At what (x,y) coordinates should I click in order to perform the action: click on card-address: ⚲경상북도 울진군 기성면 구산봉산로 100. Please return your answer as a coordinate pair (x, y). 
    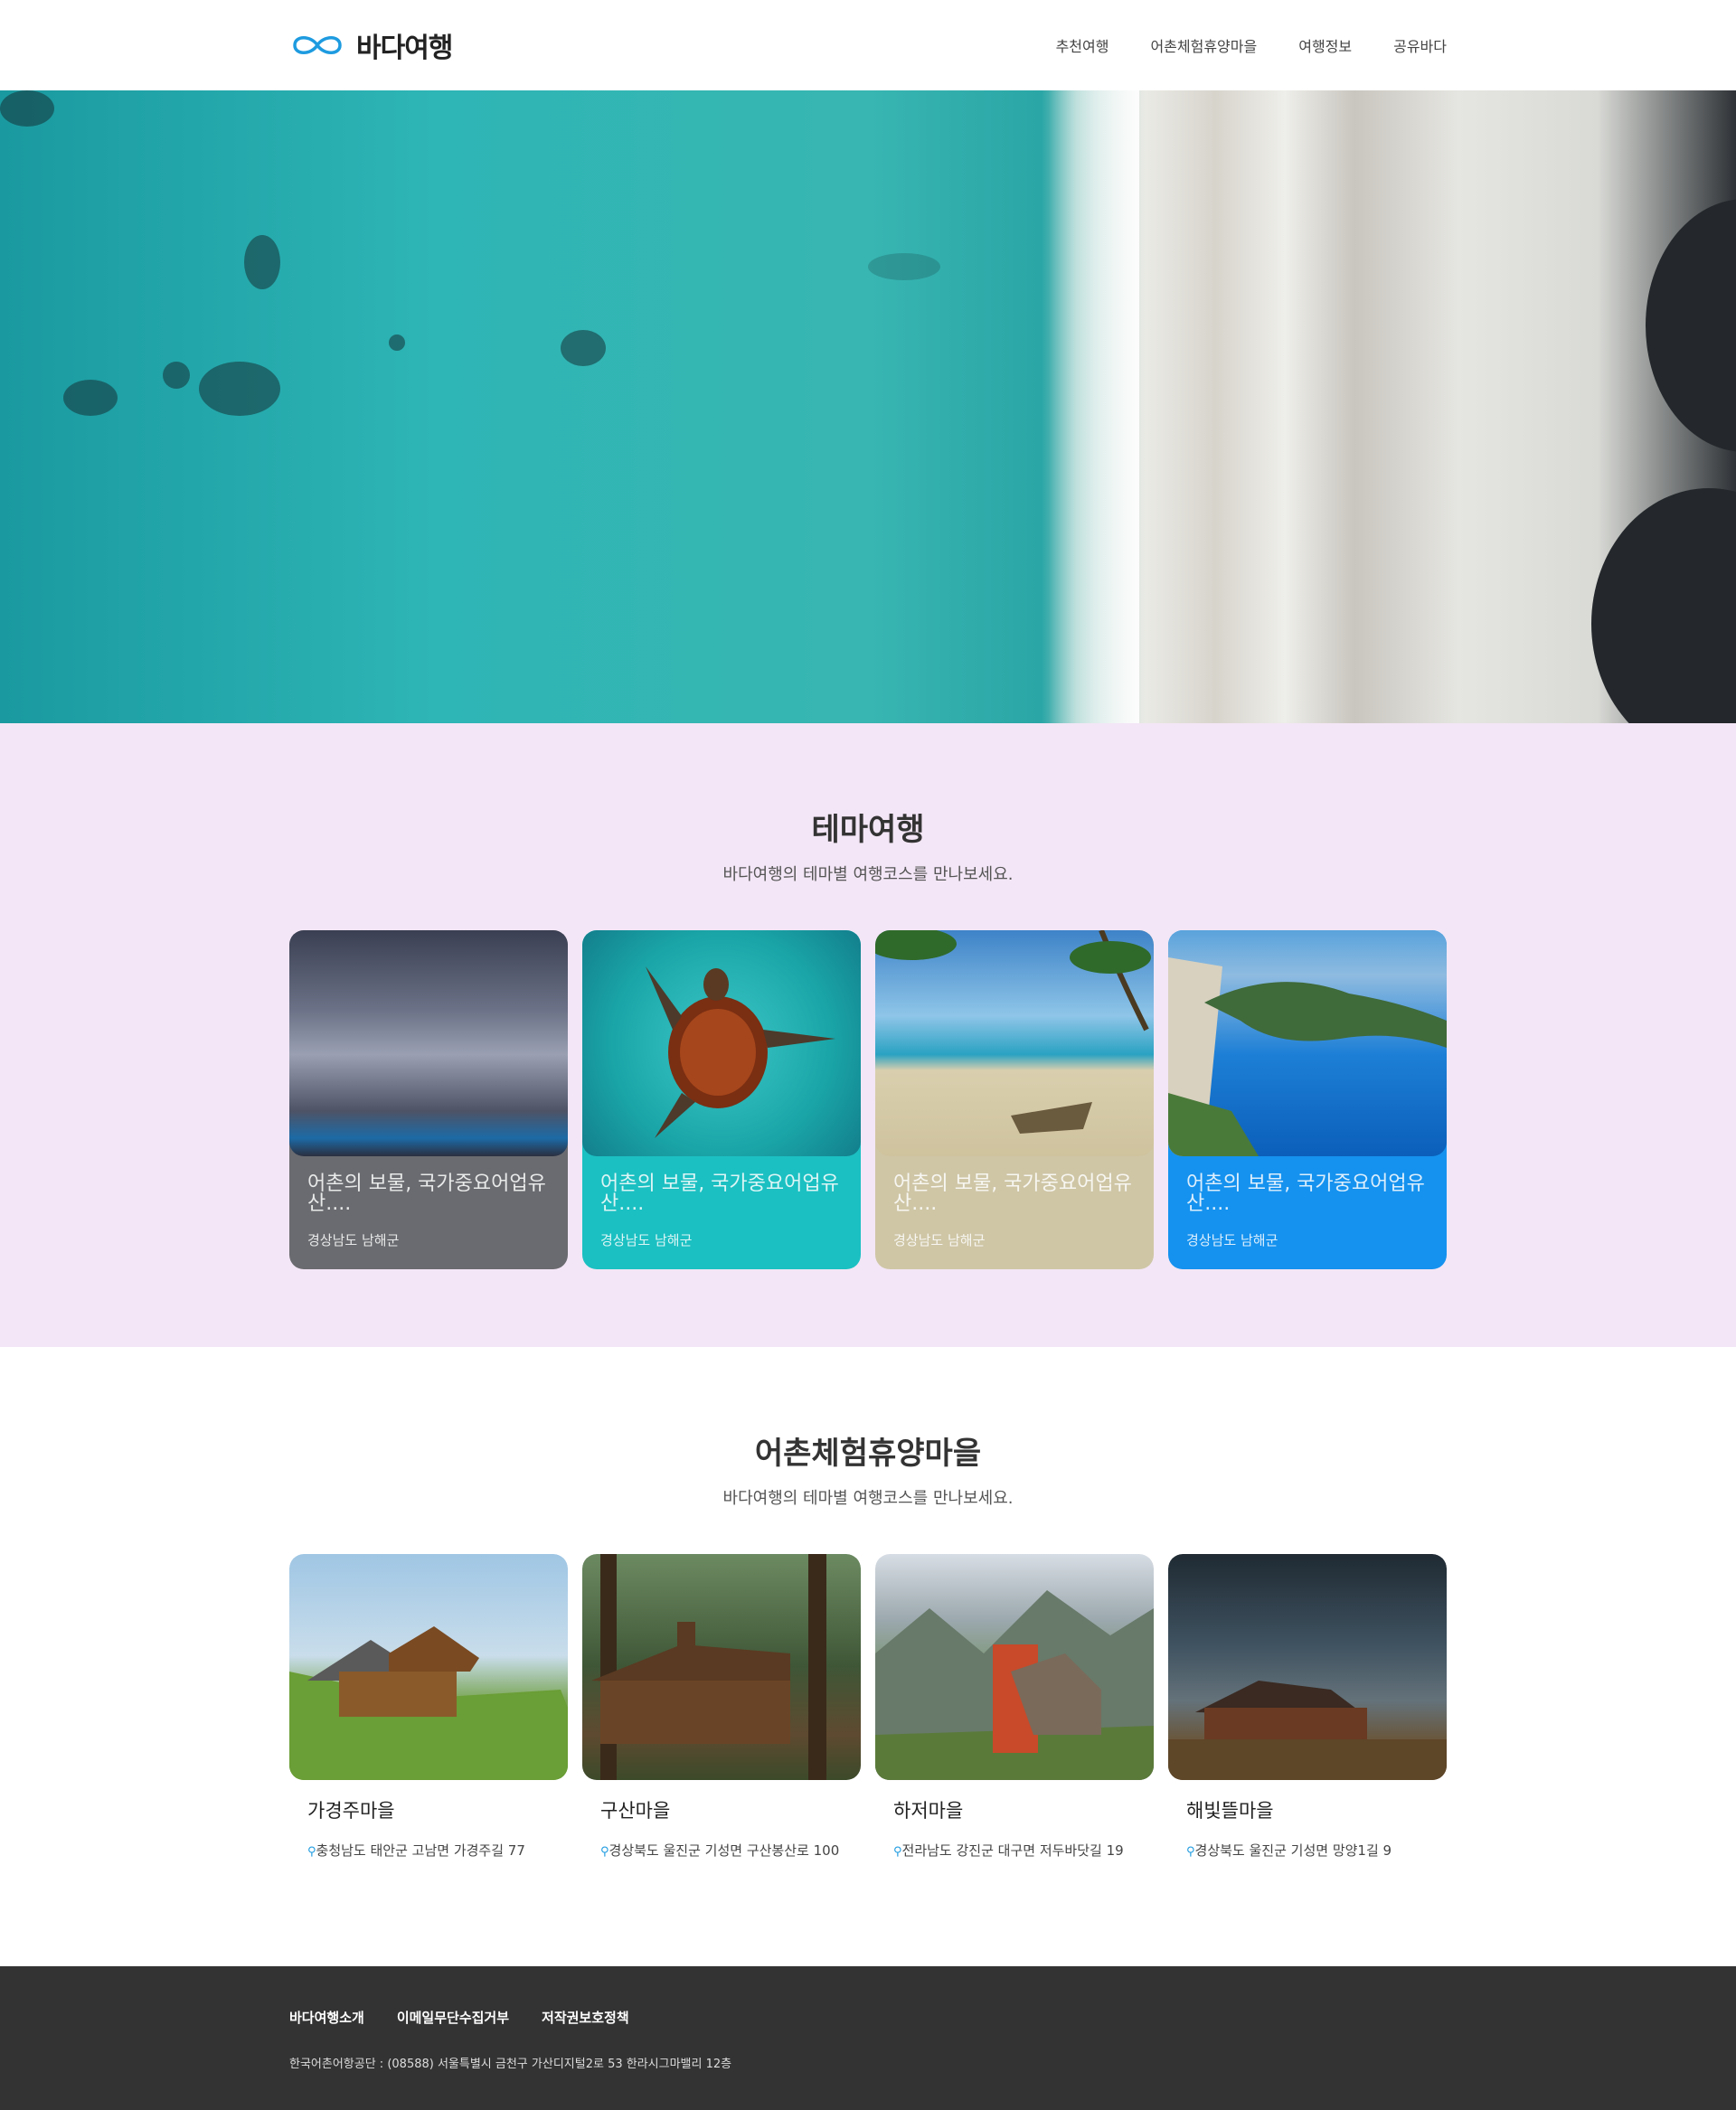
    Looking at the image, I should click on (720, 1850).